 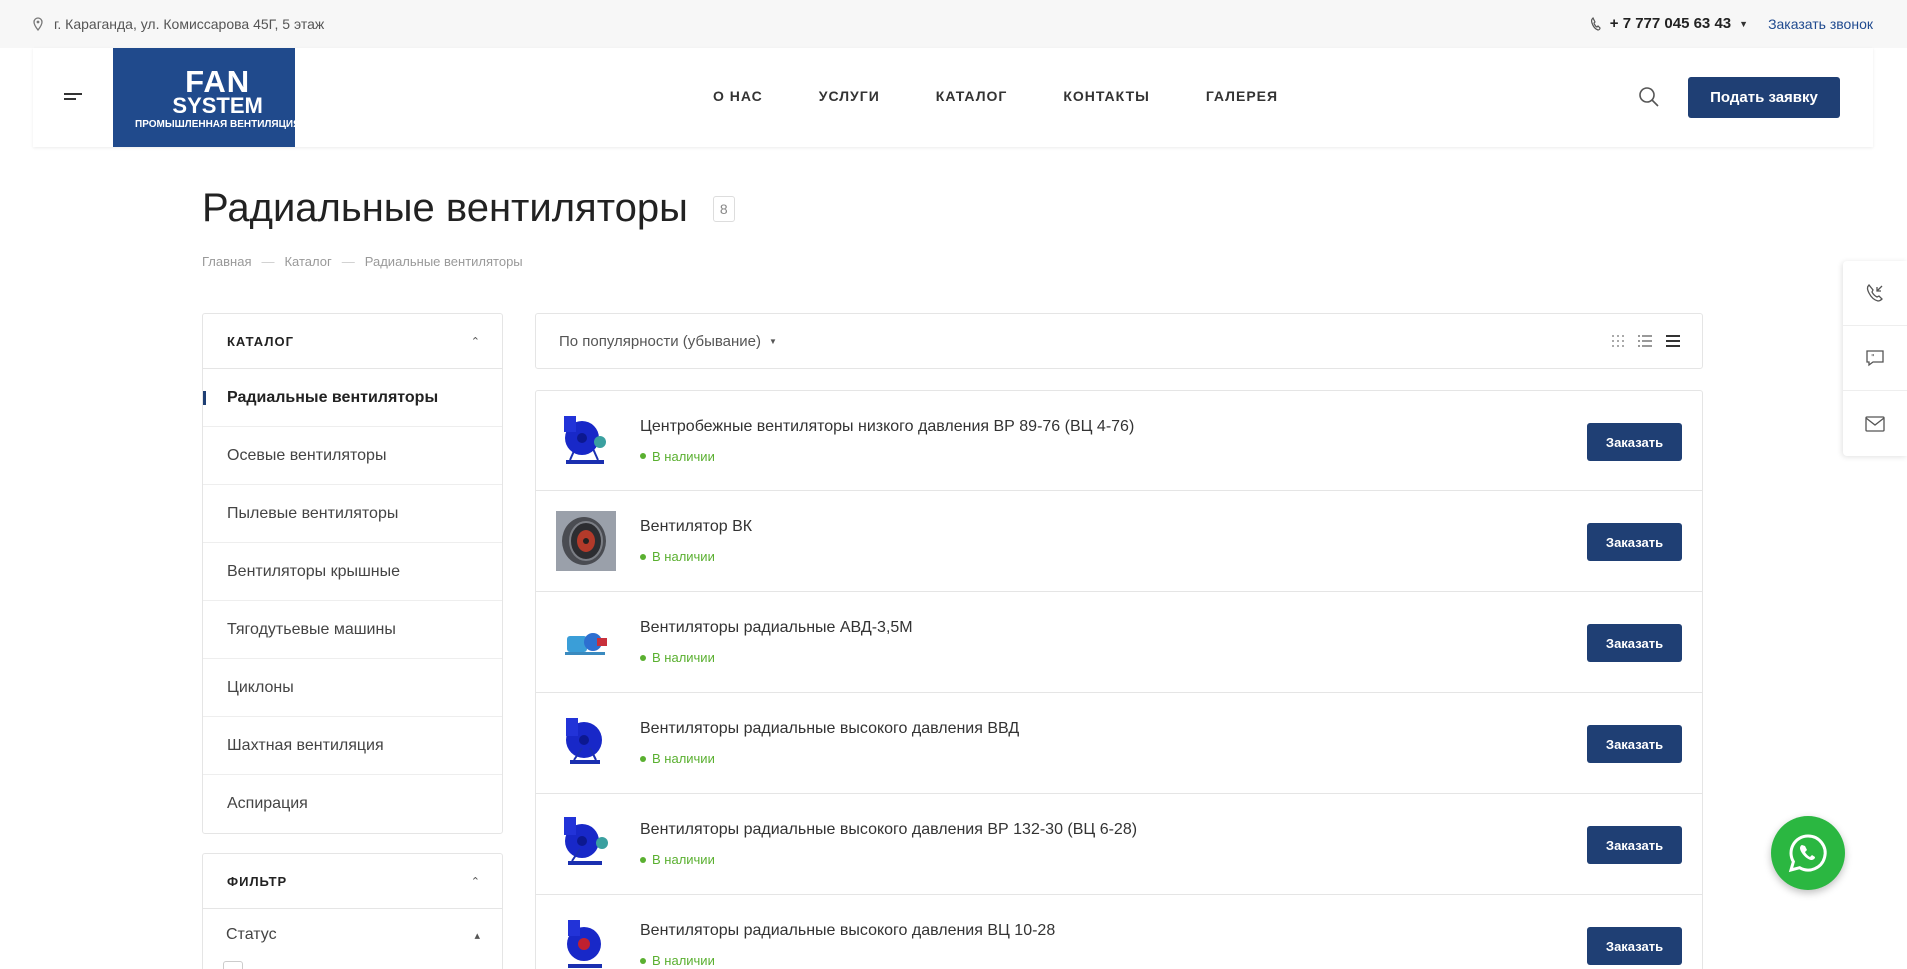 I want to click on phone-icon, so click(x=1595, y=23).